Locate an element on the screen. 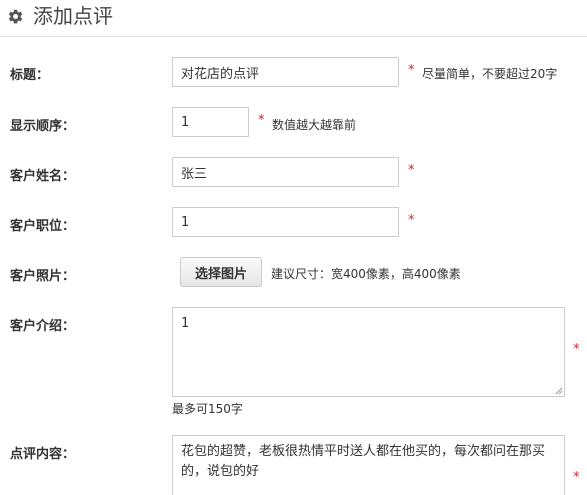  title-hint: 尽量简单，不要超过20字 is located at coordinates (490, 74).